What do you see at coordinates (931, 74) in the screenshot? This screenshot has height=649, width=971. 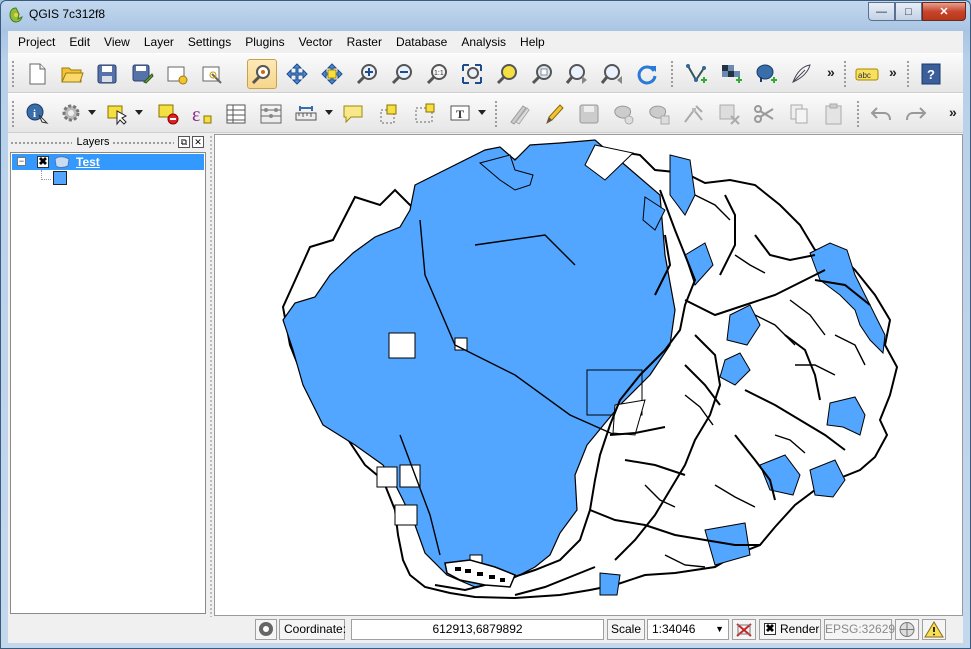 I see `help-button: ?` at bounding box center [931, 74].